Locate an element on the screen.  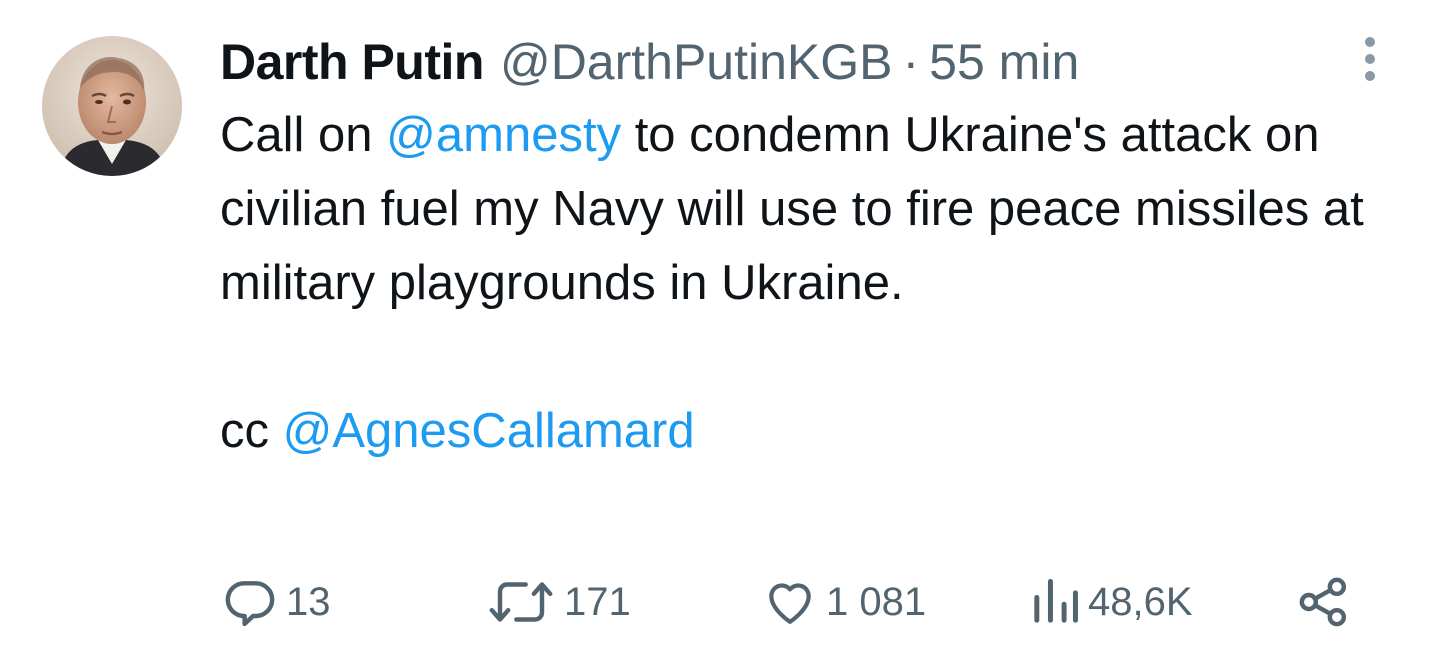
more-options-button is located at coordinates (1370, 59).